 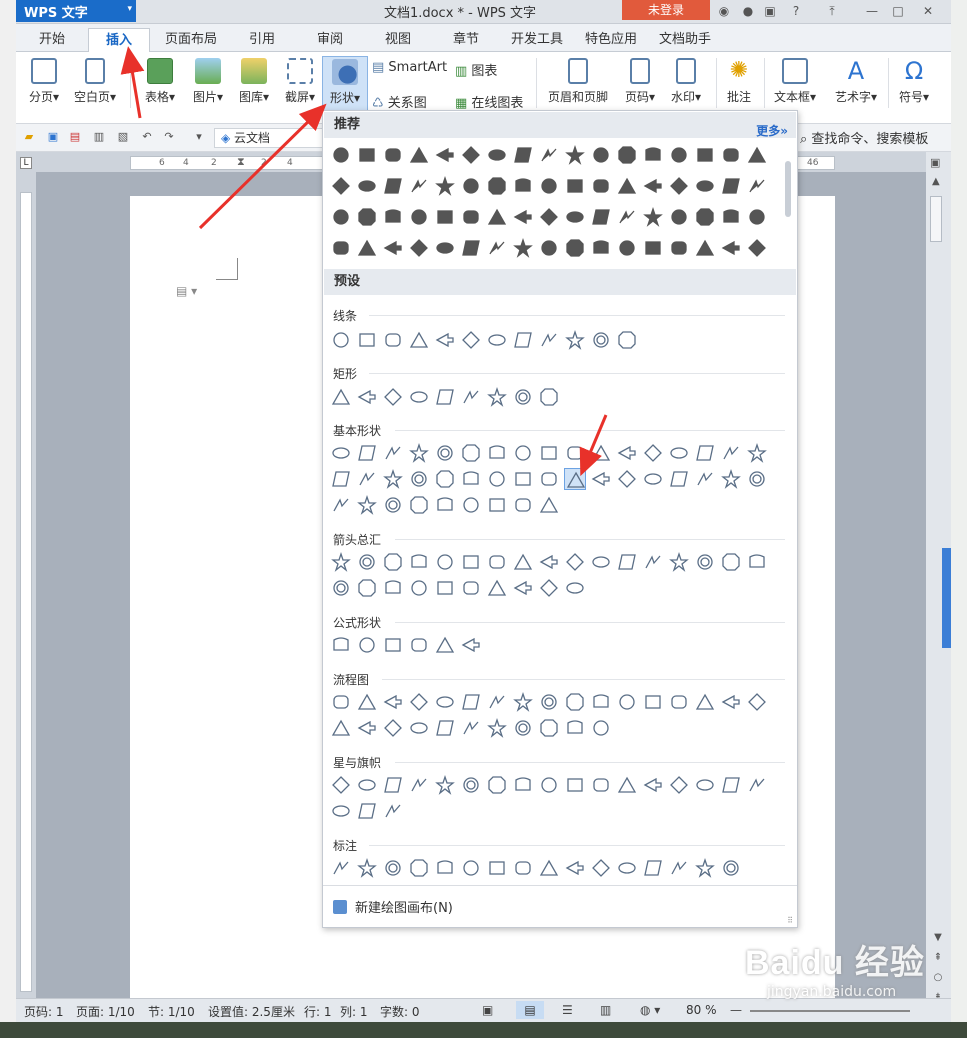 What do you see at coordinates (872, 11) in the screenshot?
I see `minimize-icon: —` at bounding box center [872, 11].